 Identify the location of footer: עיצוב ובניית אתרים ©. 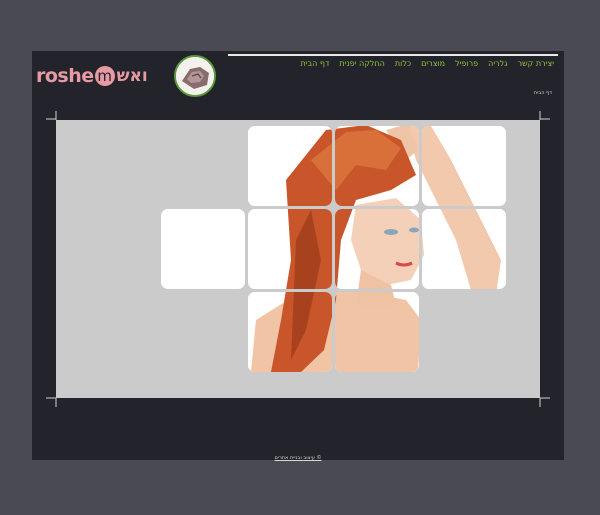
(298, 453).